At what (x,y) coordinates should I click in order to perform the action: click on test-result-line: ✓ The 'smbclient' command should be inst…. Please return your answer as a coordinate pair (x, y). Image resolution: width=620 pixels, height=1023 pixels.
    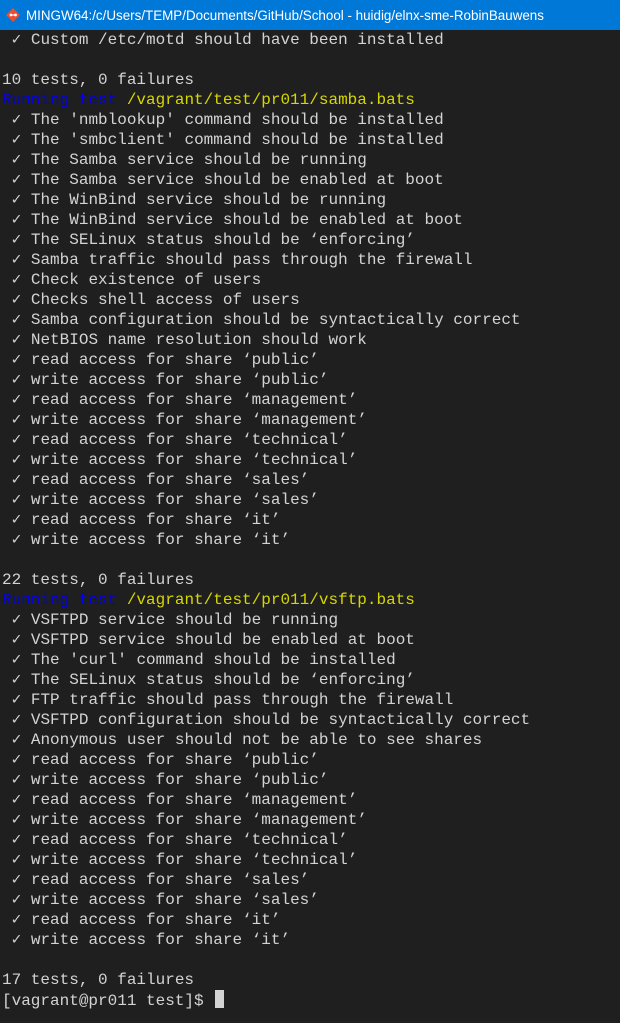
    Looking at the image, I should click on (223, 140).